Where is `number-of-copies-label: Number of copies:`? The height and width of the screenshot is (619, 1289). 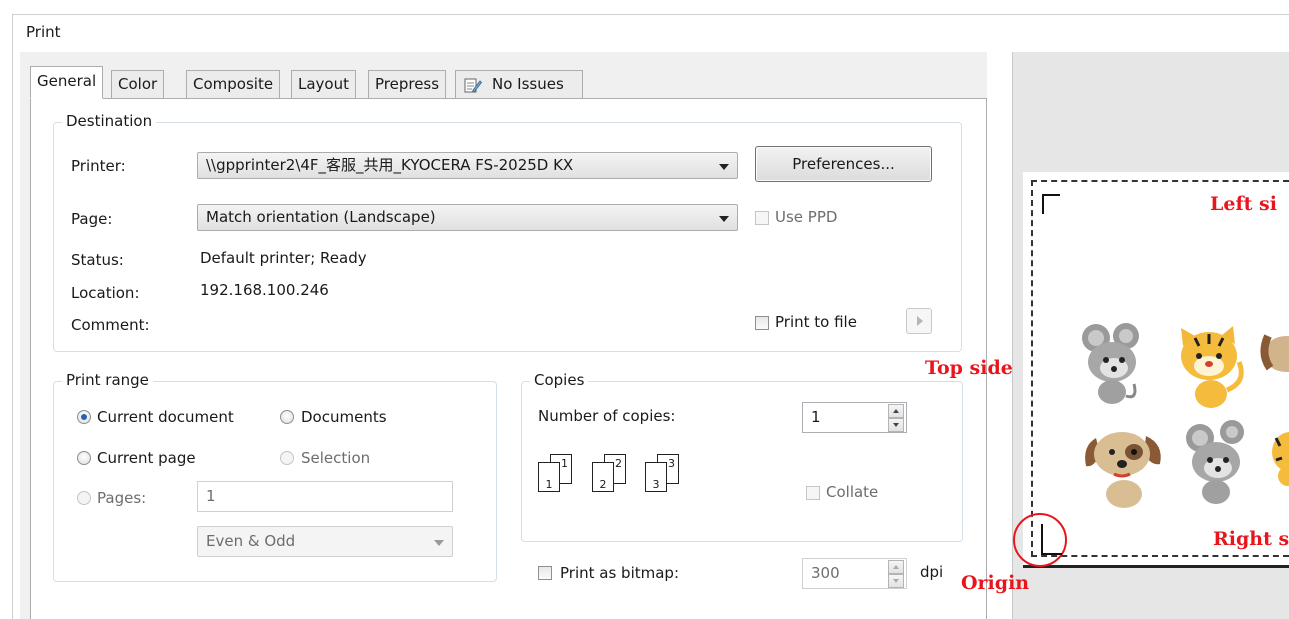 number-of-copies-label: Number of copies: is located at coordinates (607, 416).